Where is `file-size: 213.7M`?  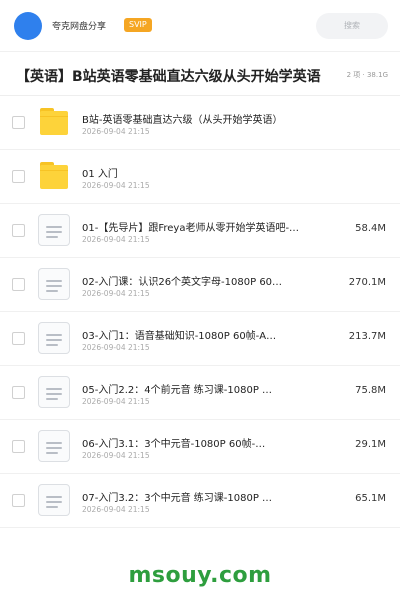
file-size: 213.7M is located at coordinates (367, 336).